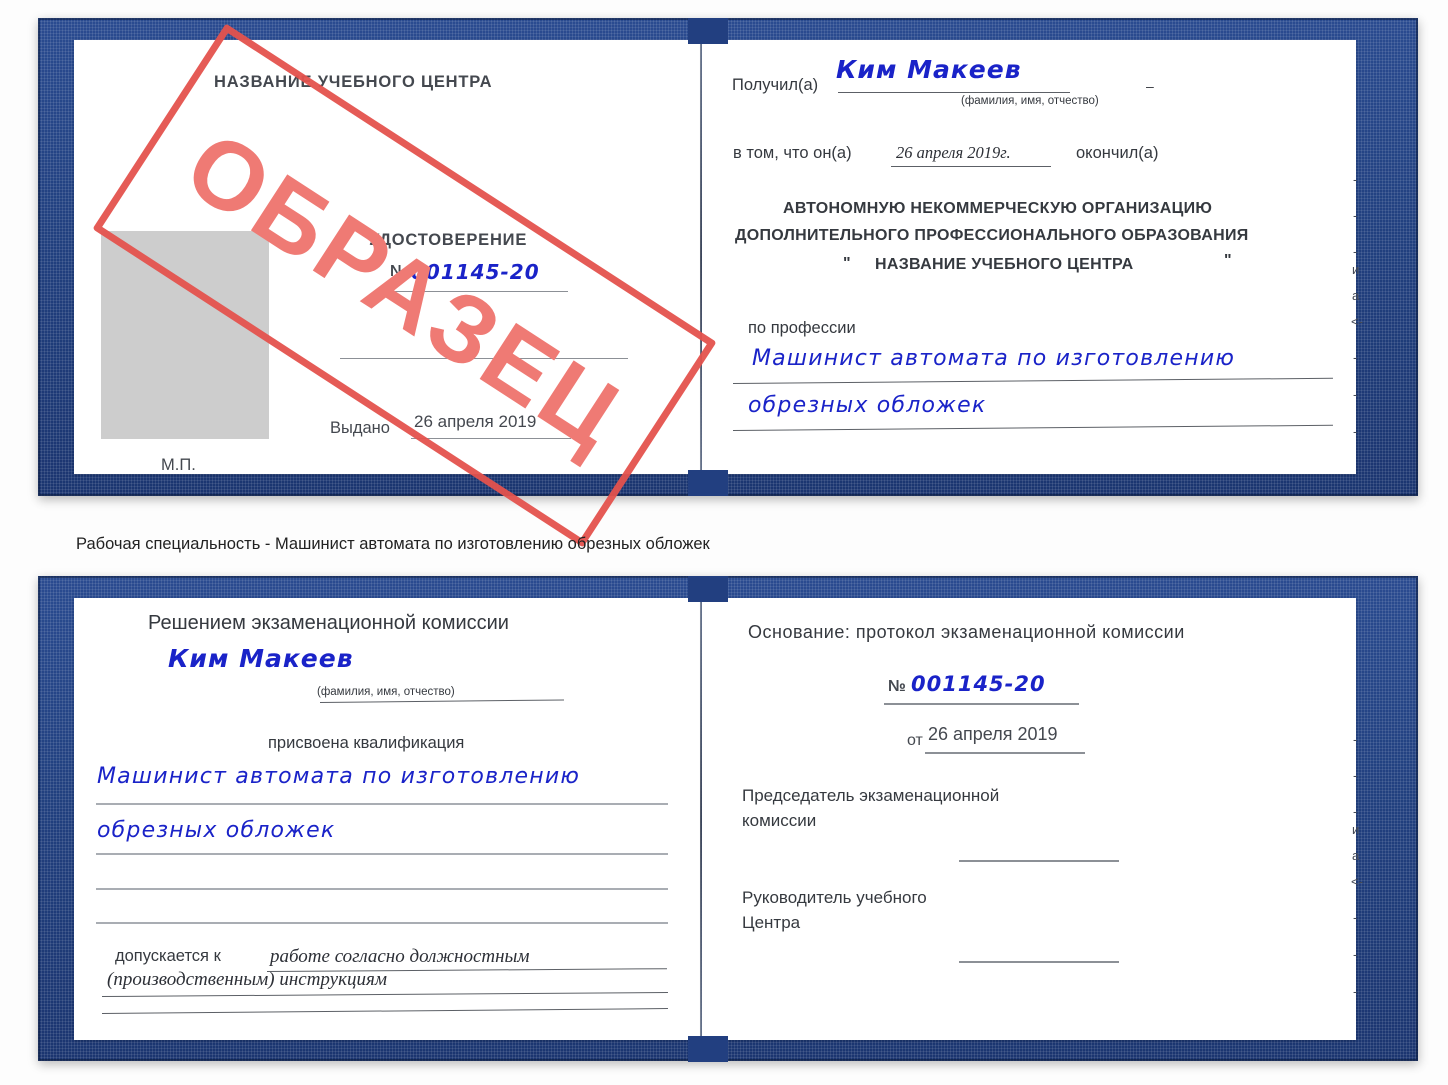 The image size is (1448, 1085). Describe the element at coordinates (1356, 269) in the screenshot. I see `doc1-edge-fragment-3: и` at that location.